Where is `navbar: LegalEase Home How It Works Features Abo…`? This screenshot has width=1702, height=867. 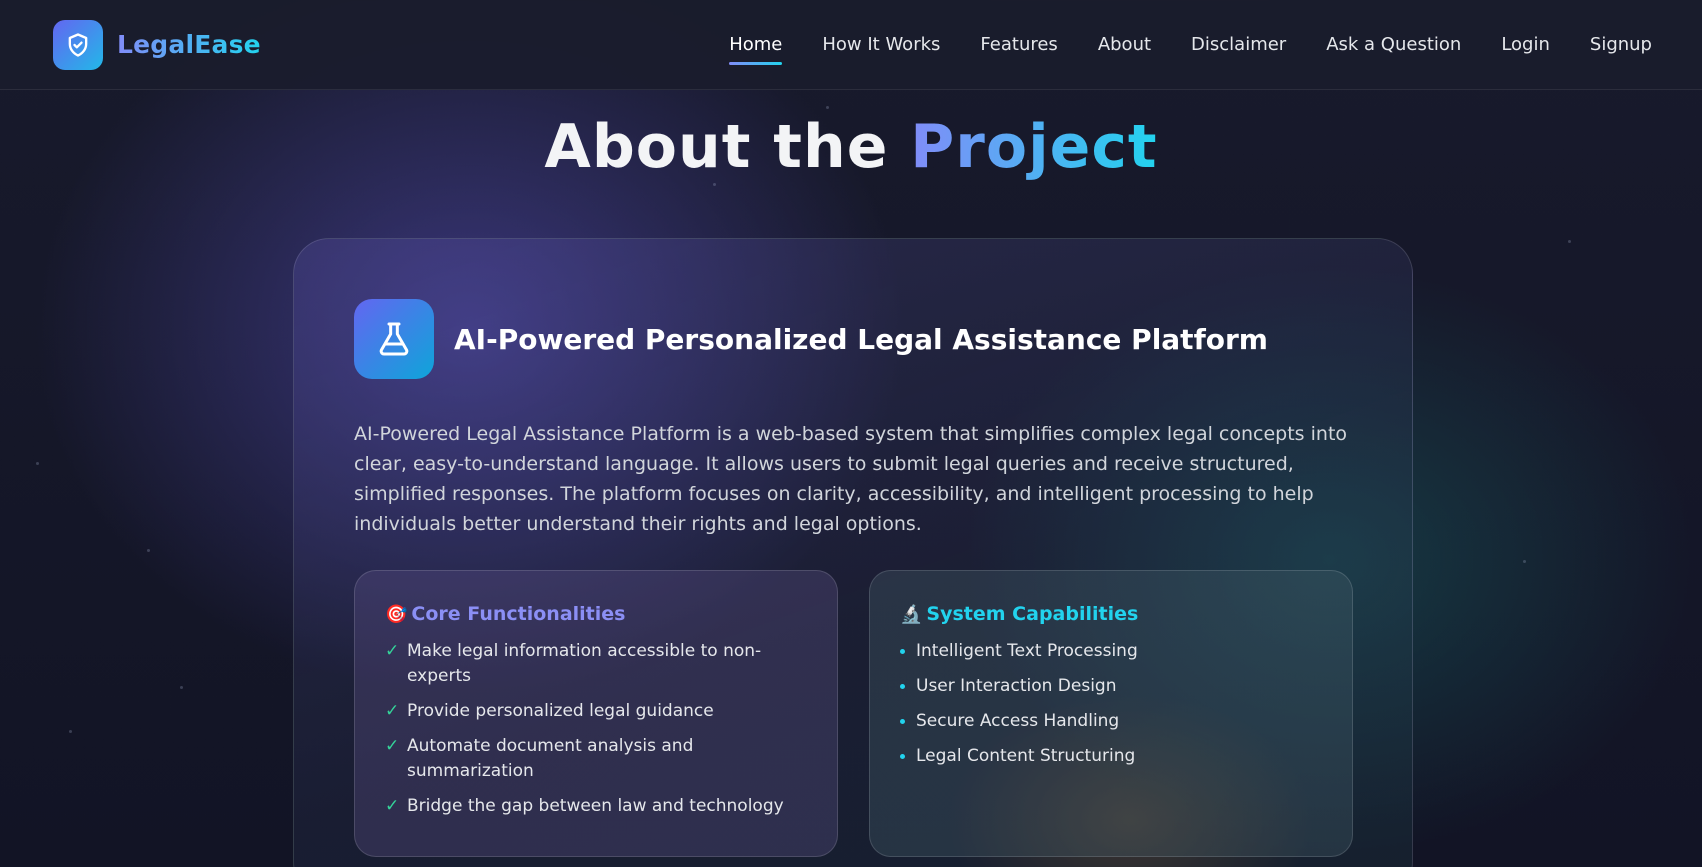 navbar: LegalEase Home How It Works Features Abo… is located at coordinates (851, 45).